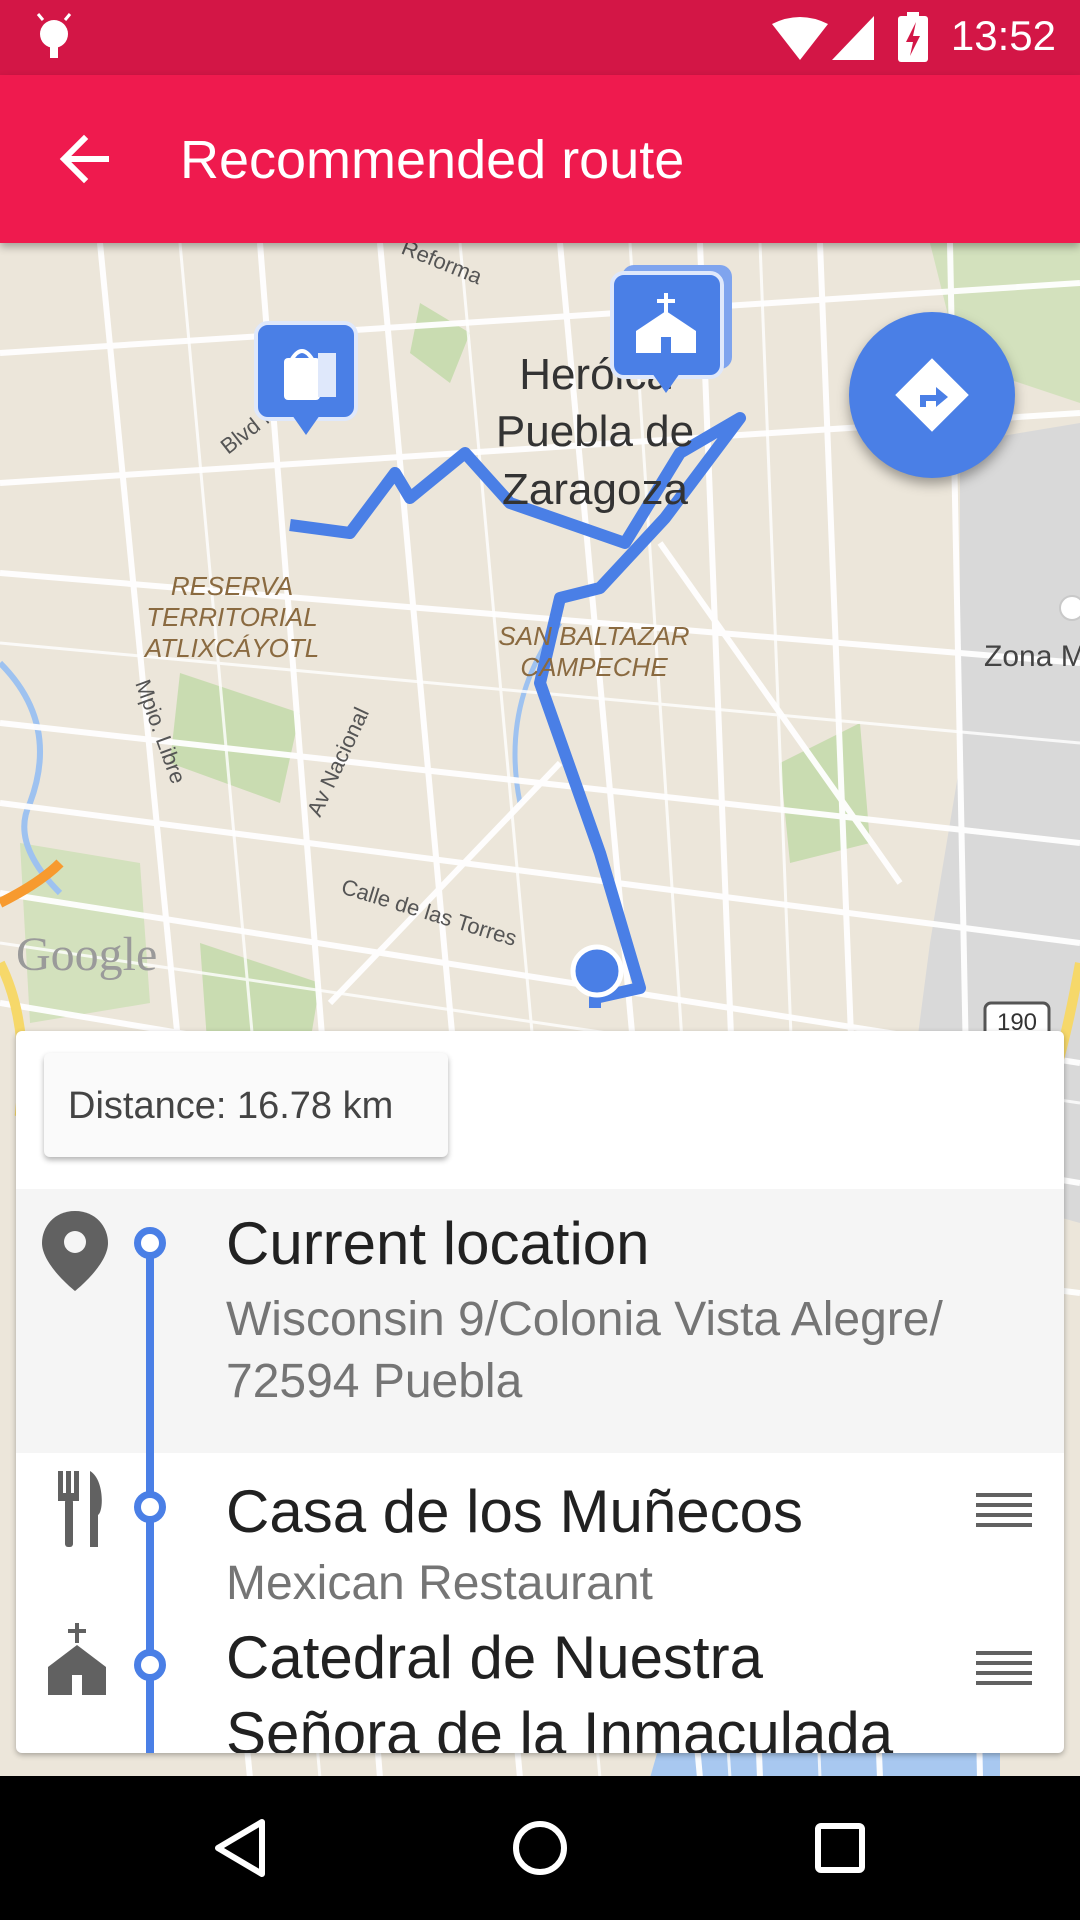 Image resolution: width=1080 pixels, height=1920 pixels. I want to click on stop-name: Casa de los Muñecos, so click(514, 1511).